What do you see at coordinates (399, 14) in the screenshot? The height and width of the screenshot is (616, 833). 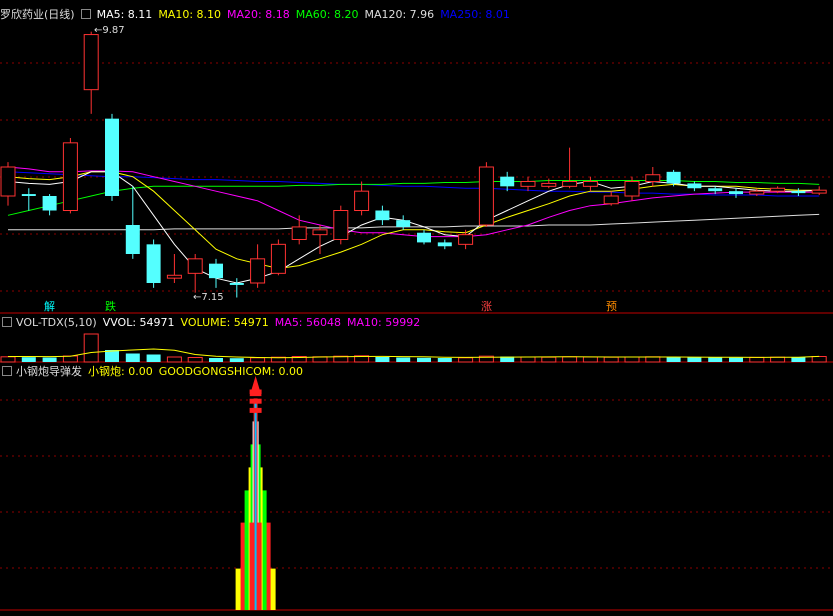 I see `ma120-label: MA120: 7.96` at bounding box center [399, 14].